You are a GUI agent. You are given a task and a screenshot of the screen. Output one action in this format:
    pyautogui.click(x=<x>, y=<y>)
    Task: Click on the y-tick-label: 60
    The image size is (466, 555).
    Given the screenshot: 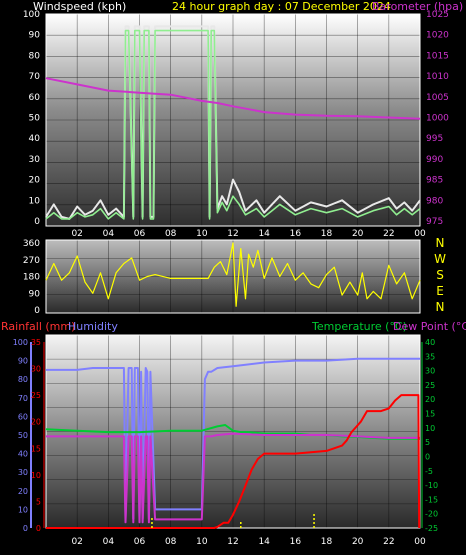 What is the action you would take?
    pyautogui.click(x=35, y=98)
    